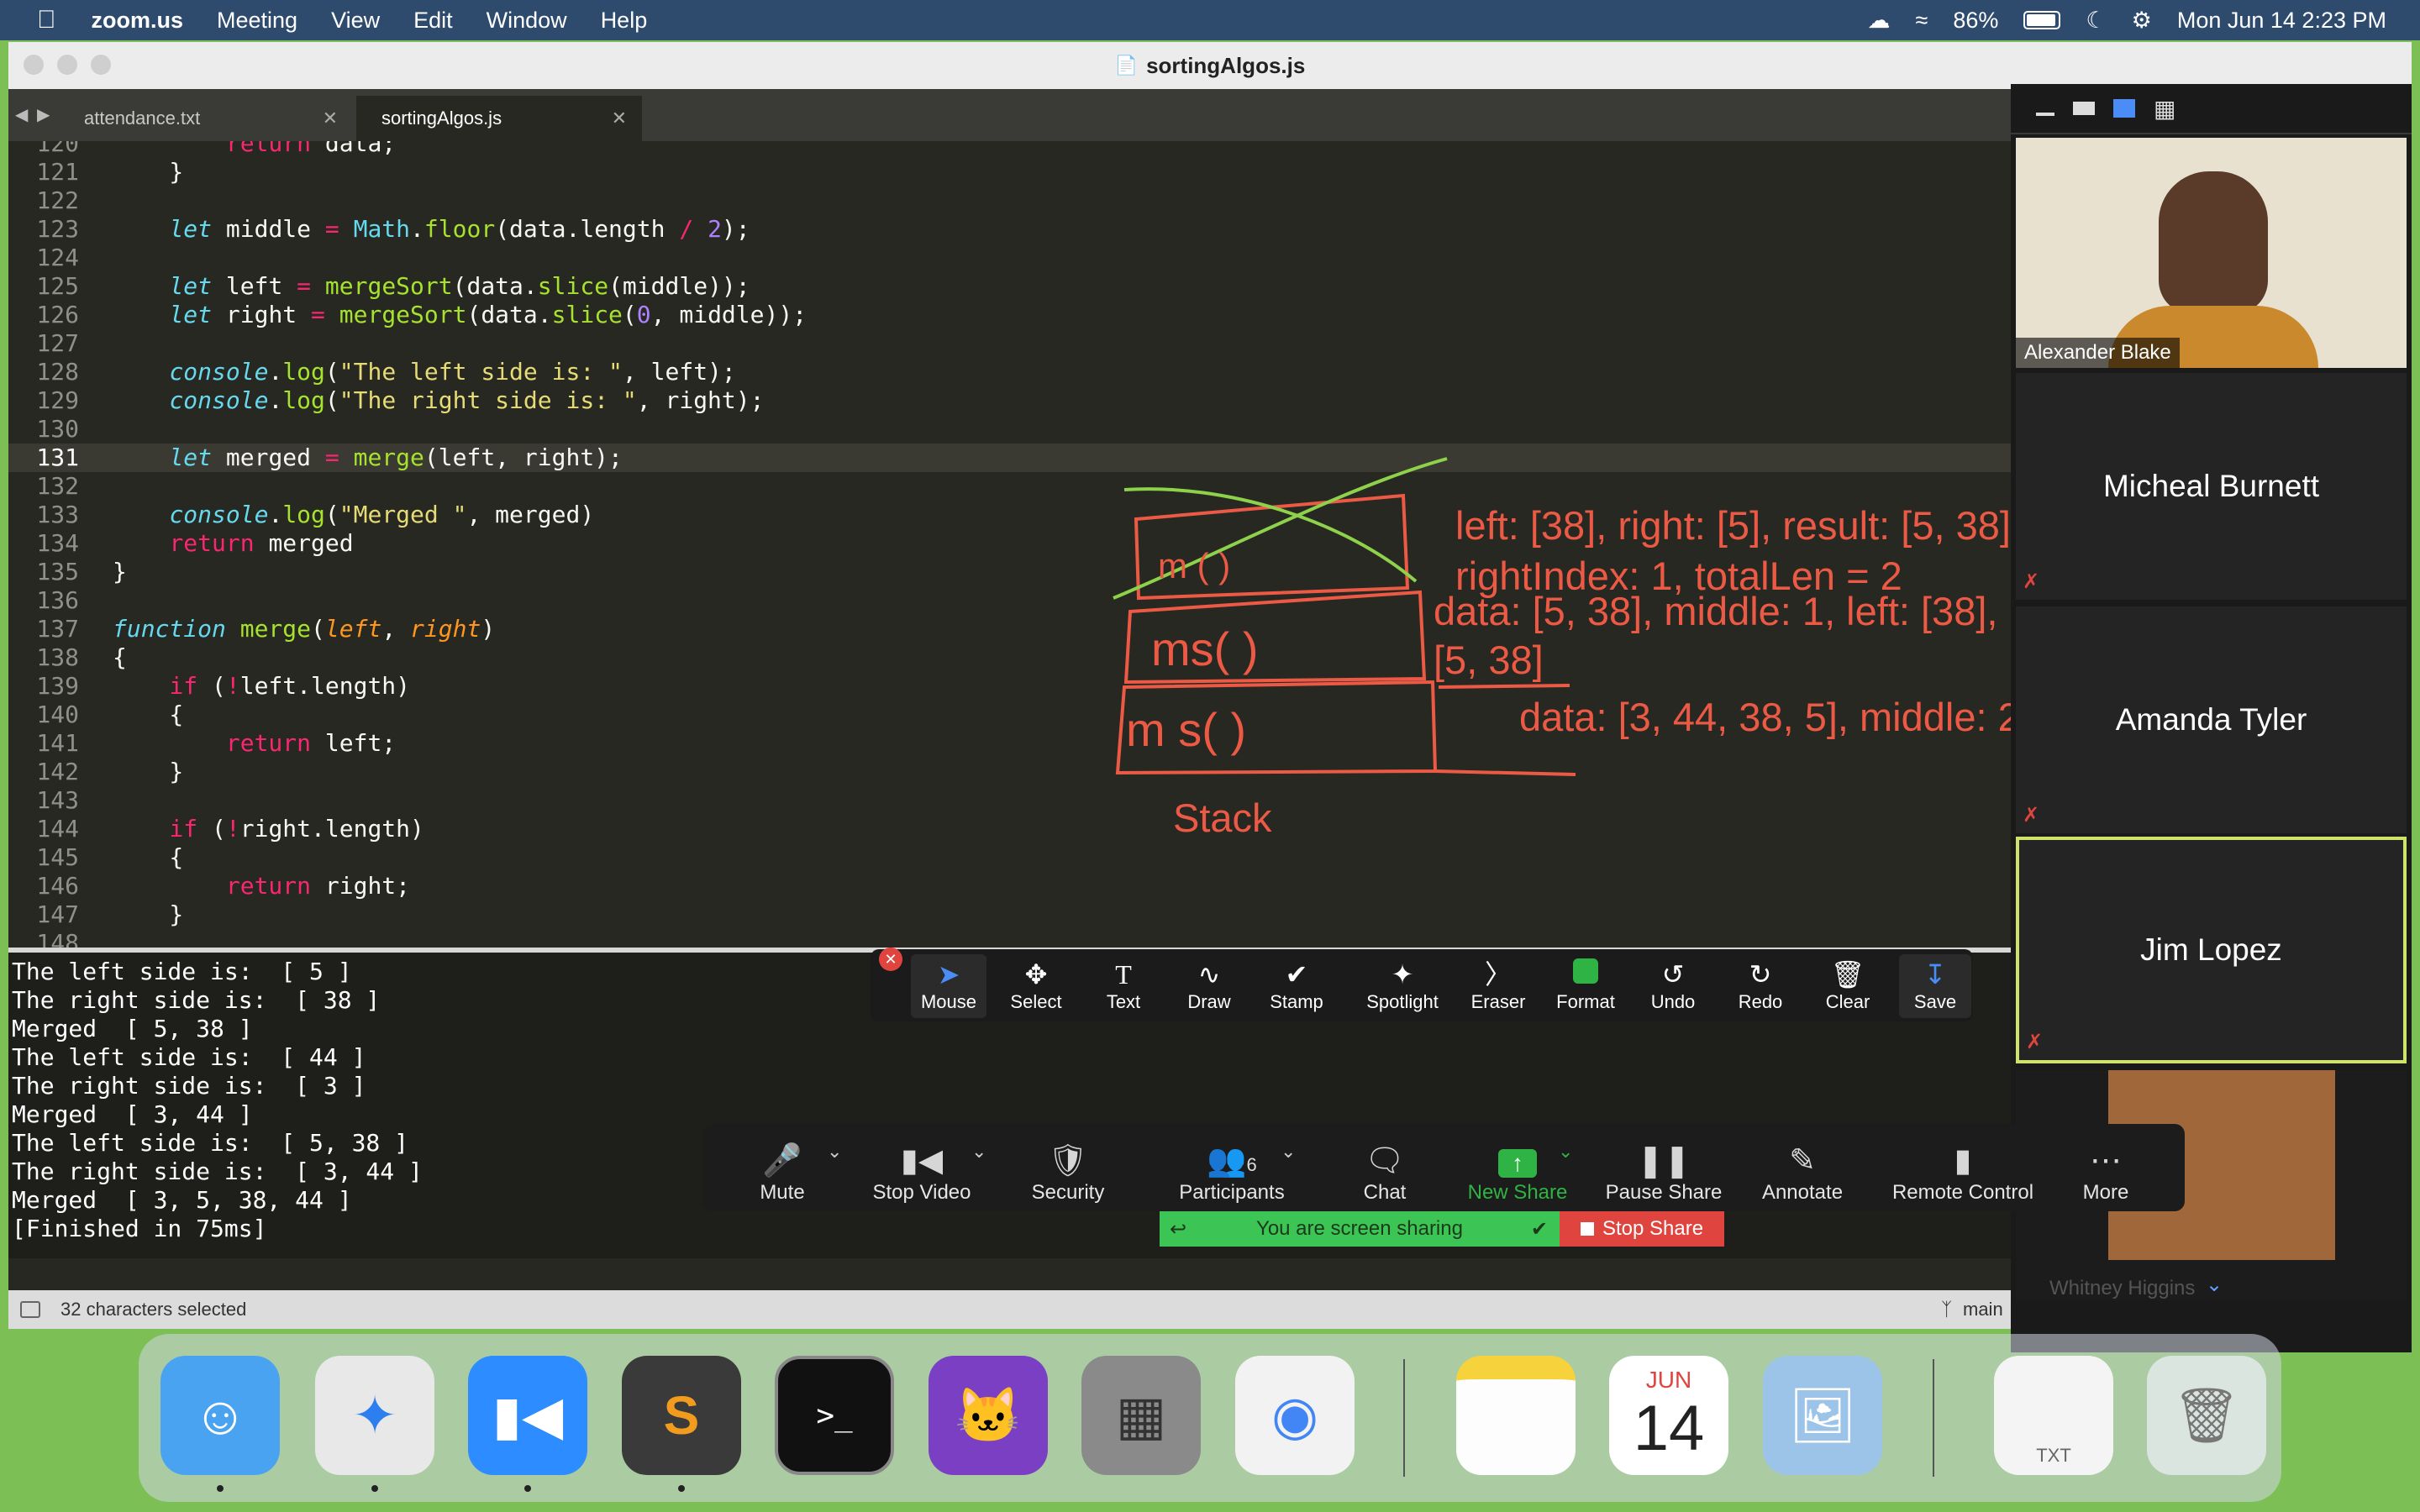 The height and width of the screenshot is (1512, 2420). I want to click on annotate-clear-button: 🗑 Clear, so click(1848, 986).